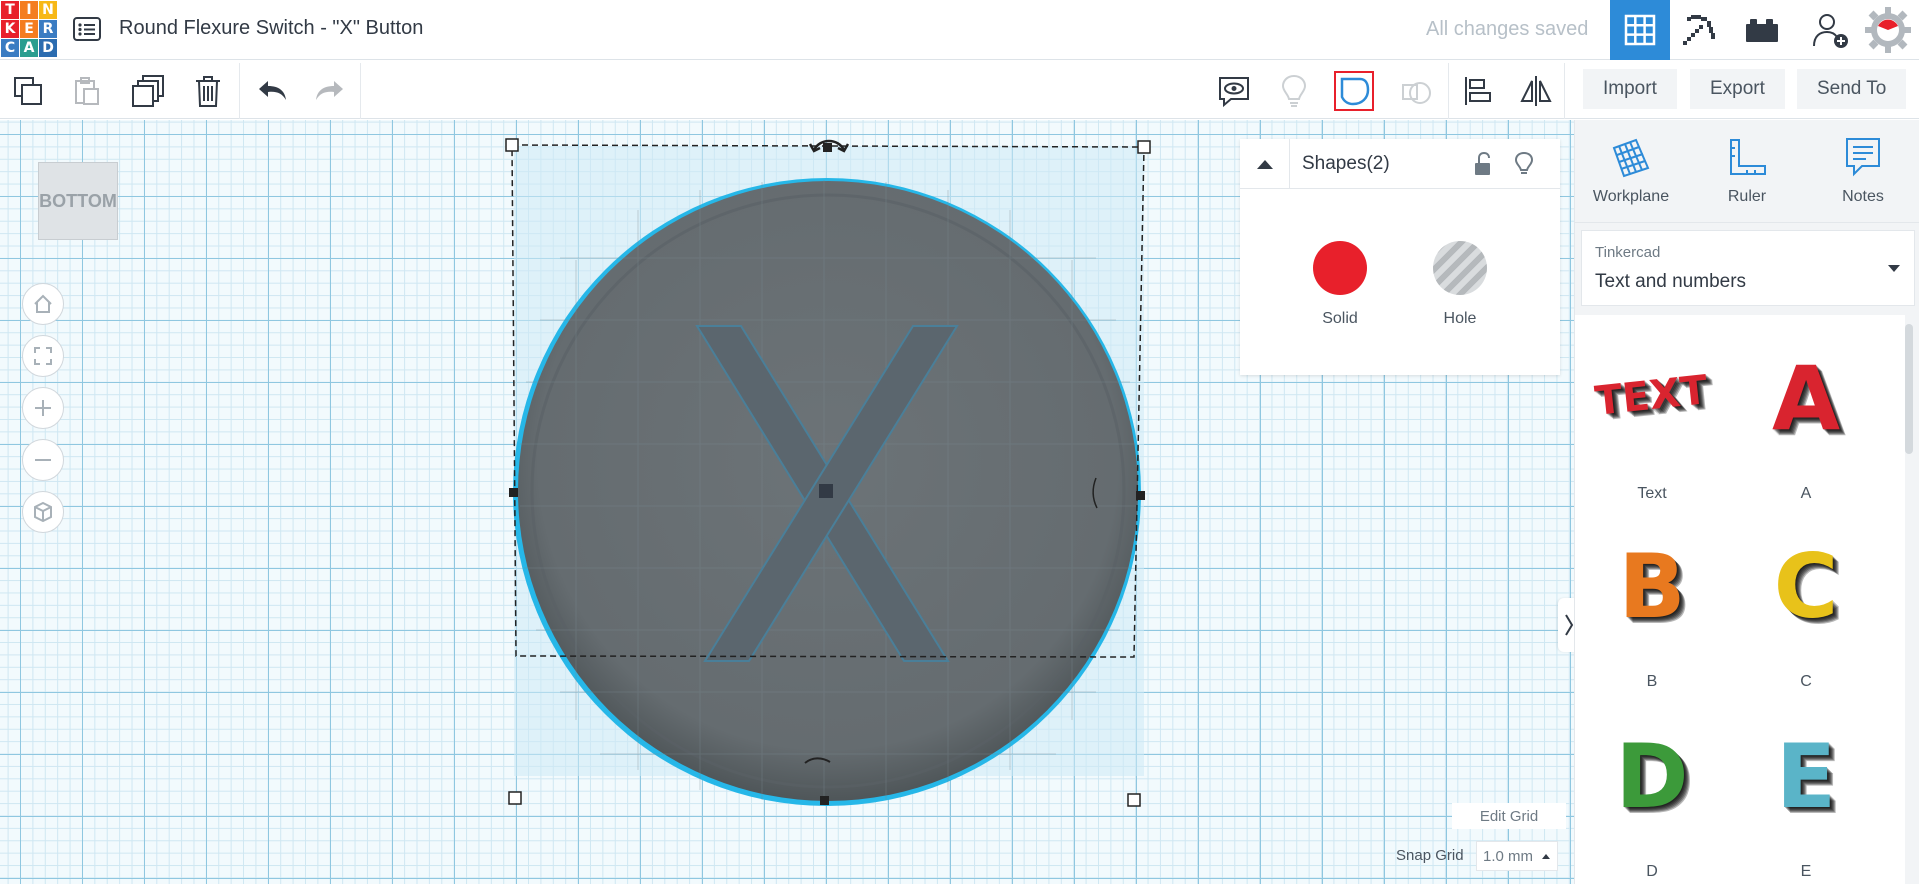 The width and height of the screenshot is (1919, 884). What do you see at coordinates (10, 48) in the screenshot?
I see `logo-letter: C` at bounding box center [10, 48].